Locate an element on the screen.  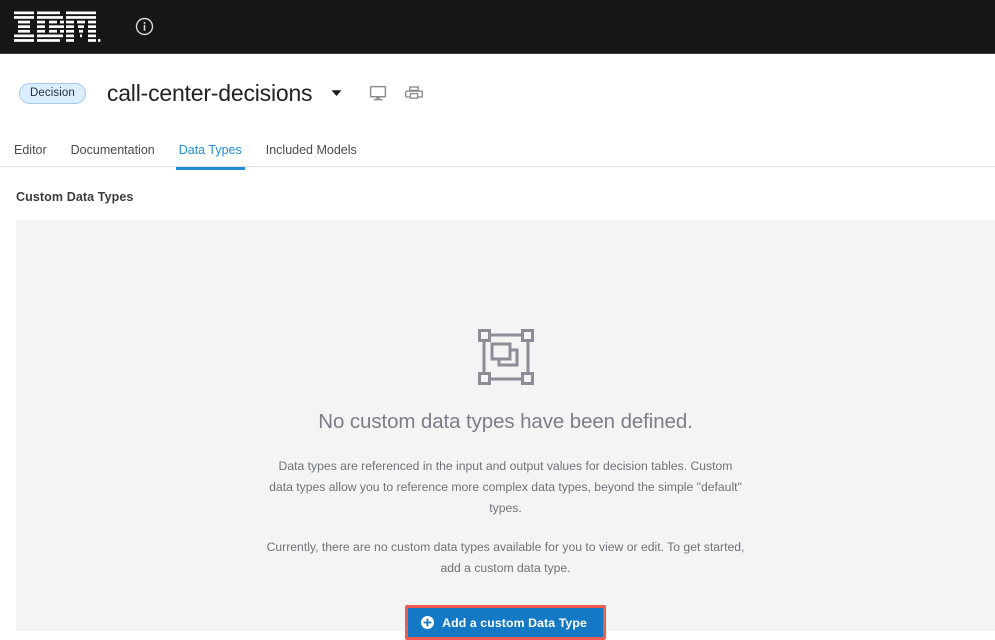
tab-label: Editor is located at coordinates (30, 149).